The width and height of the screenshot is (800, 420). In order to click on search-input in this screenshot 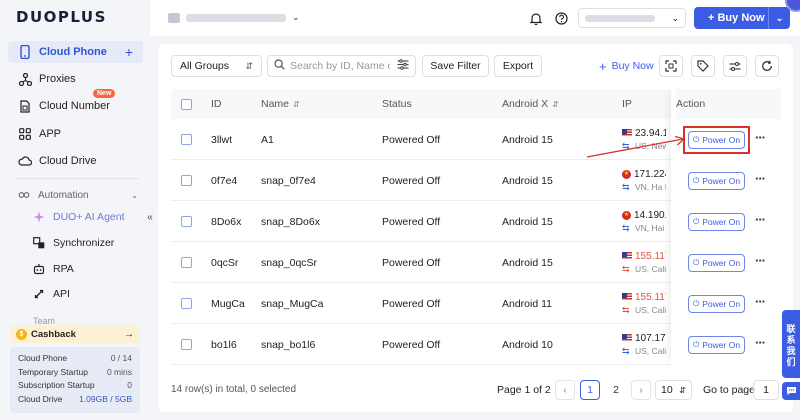, I will do `click(340, 66)`.